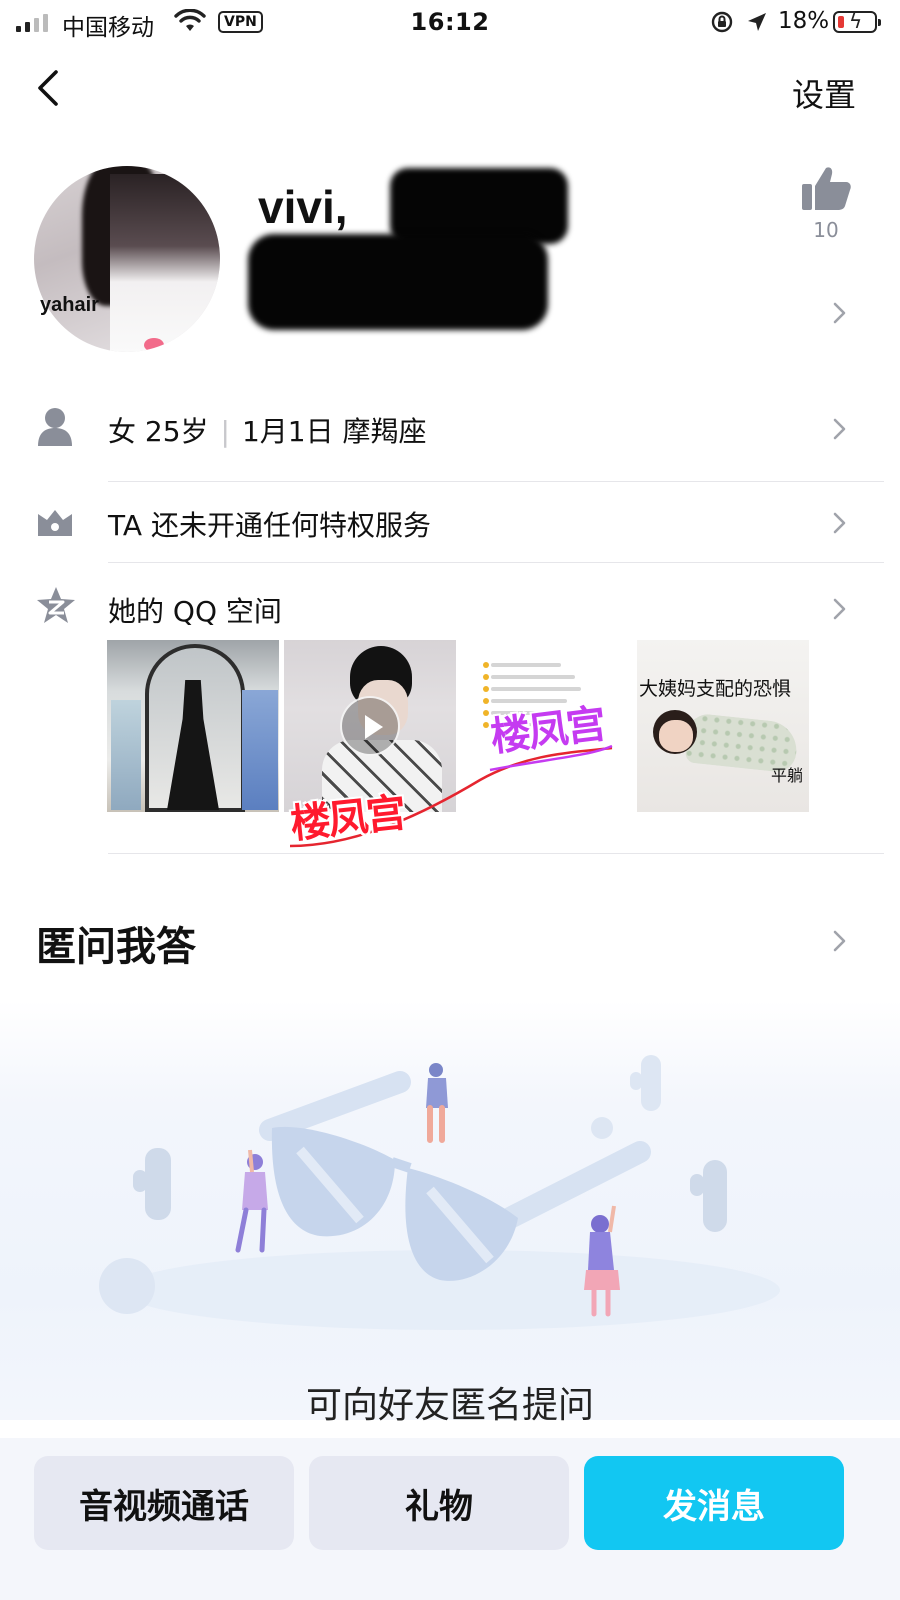 Image resolution: width=900 pixels, height=1600 pixels. Describe the element at coordinates (269, 525) in the screenshot. I see `privilege-text: TA 还未开通任何特权服务` at that location.